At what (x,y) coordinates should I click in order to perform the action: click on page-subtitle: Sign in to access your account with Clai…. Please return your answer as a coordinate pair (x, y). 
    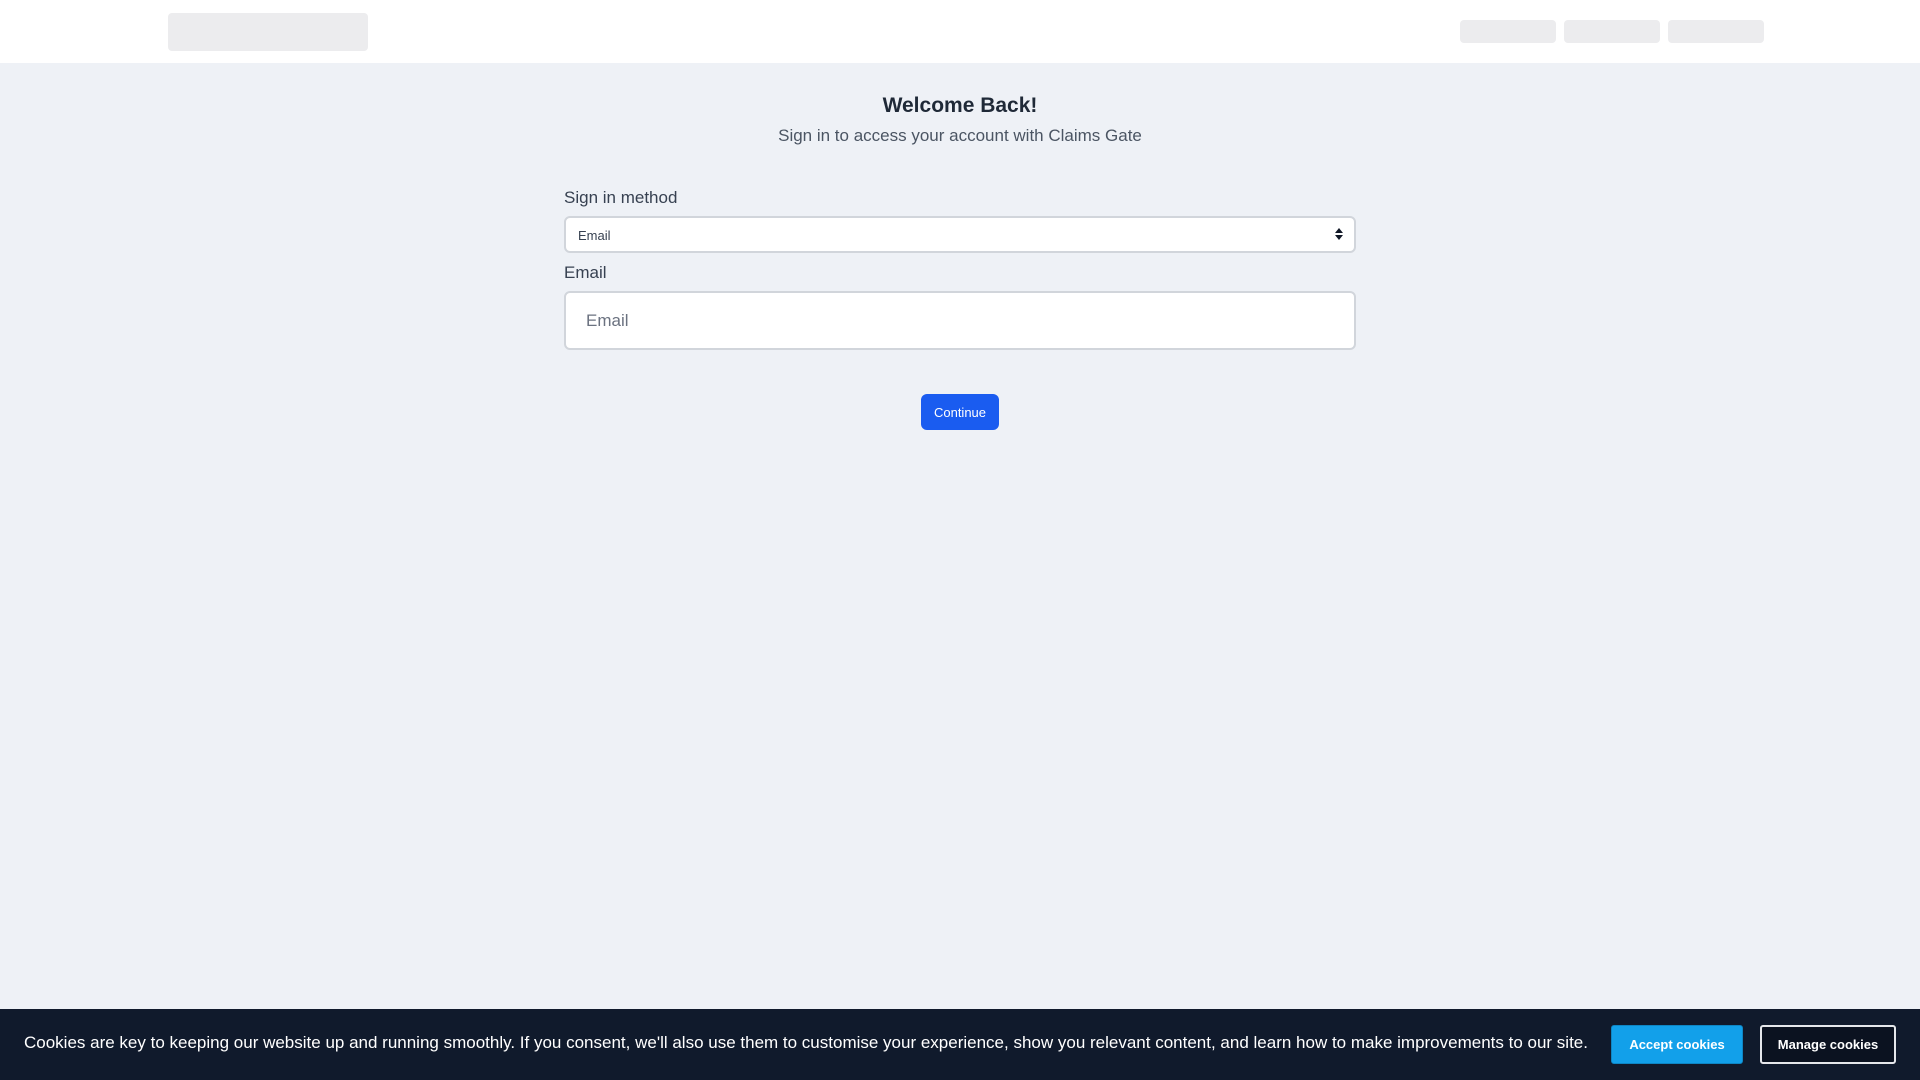
    Looking at the image, I should click on (960, 135).